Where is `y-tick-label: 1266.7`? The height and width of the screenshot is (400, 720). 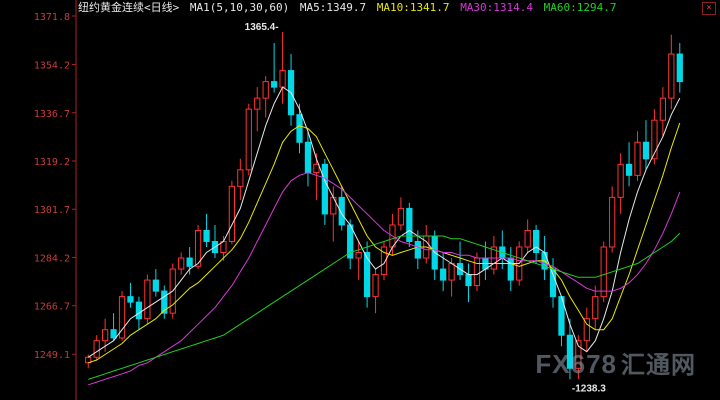 y-tick-label: 1266.7 is located at coordinates (52, 307).